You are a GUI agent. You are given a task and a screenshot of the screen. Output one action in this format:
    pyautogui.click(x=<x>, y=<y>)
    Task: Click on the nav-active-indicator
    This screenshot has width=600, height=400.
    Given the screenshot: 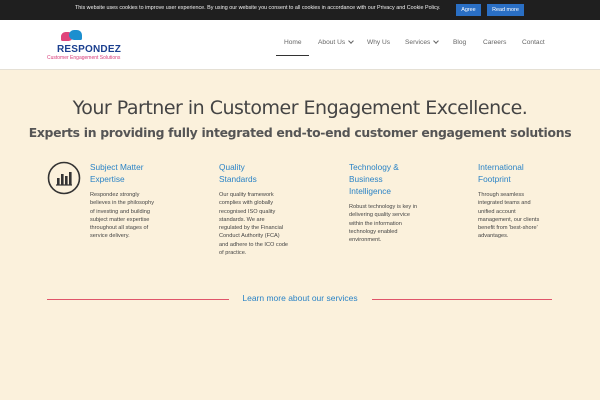 What is the action you would take?
    pyautogui.click(x=292, y=55)
    